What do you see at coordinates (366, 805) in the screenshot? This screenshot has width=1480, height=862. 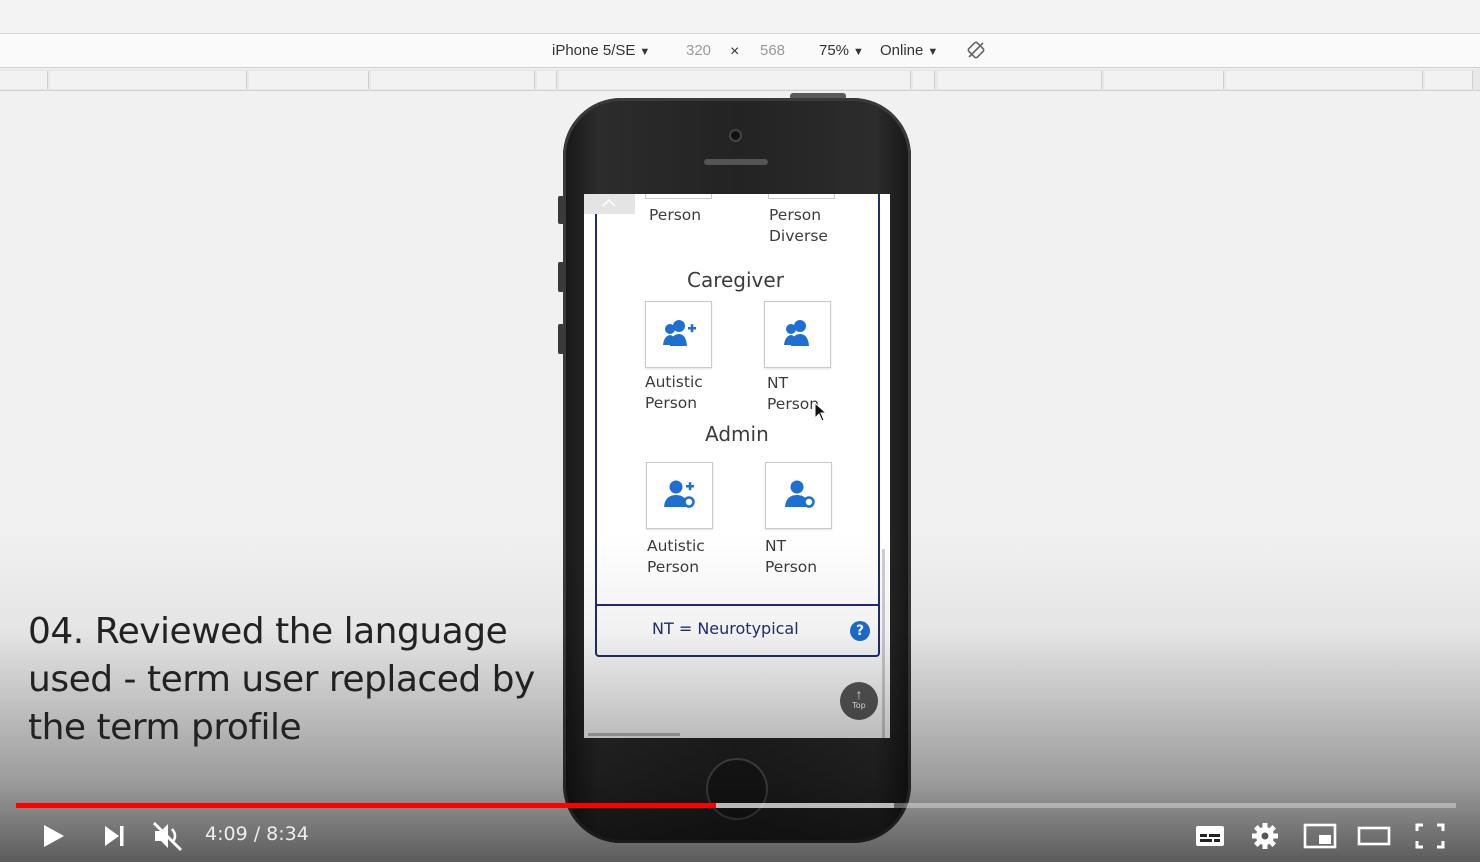 I see `progress-played` at bounding box center [366, 805].